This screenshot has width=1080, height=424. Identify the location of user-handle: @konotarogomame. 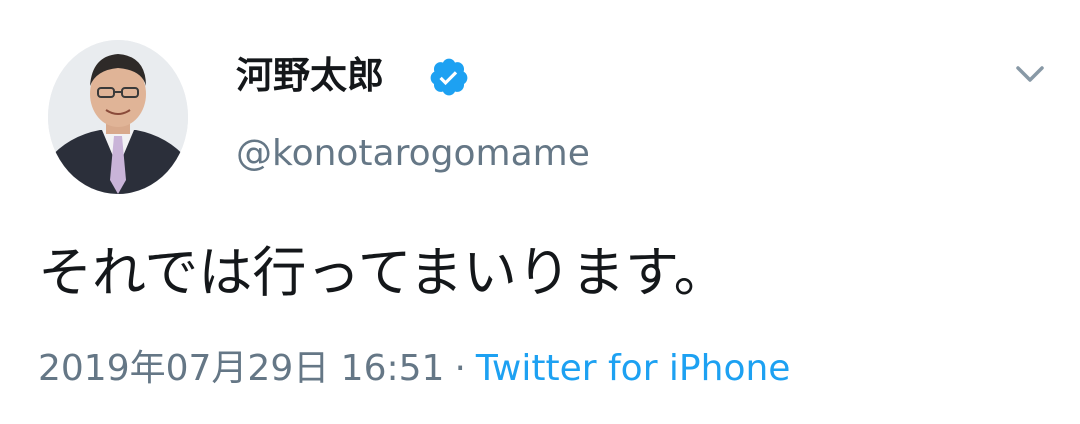
(413, 154).